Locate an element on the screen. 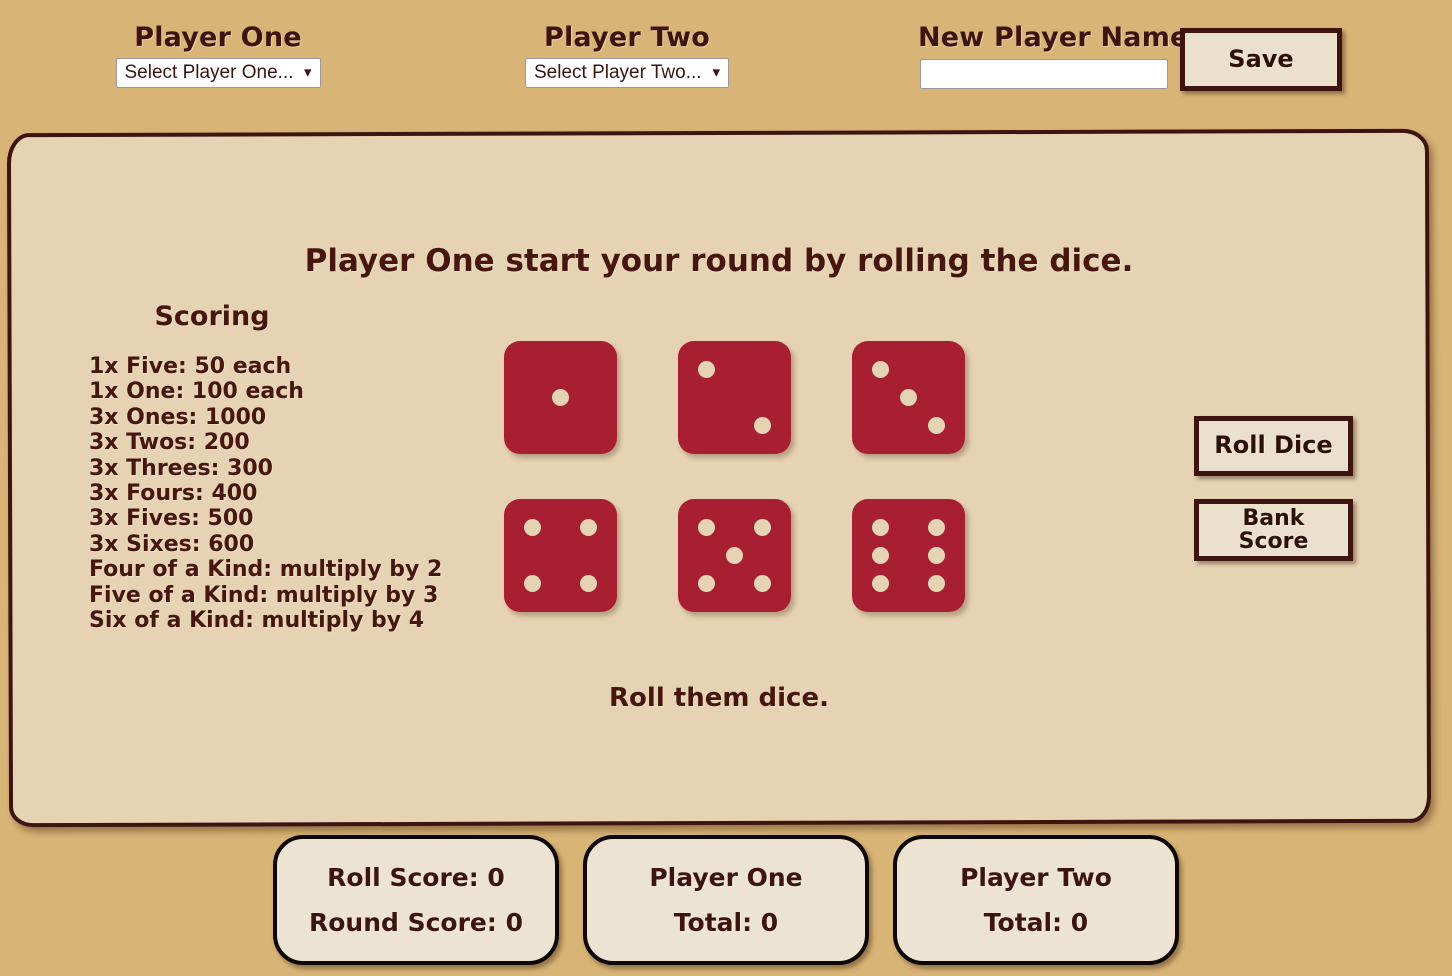 The image size is (1452, 976). dice-row-top is located at coordinates (743, 397).